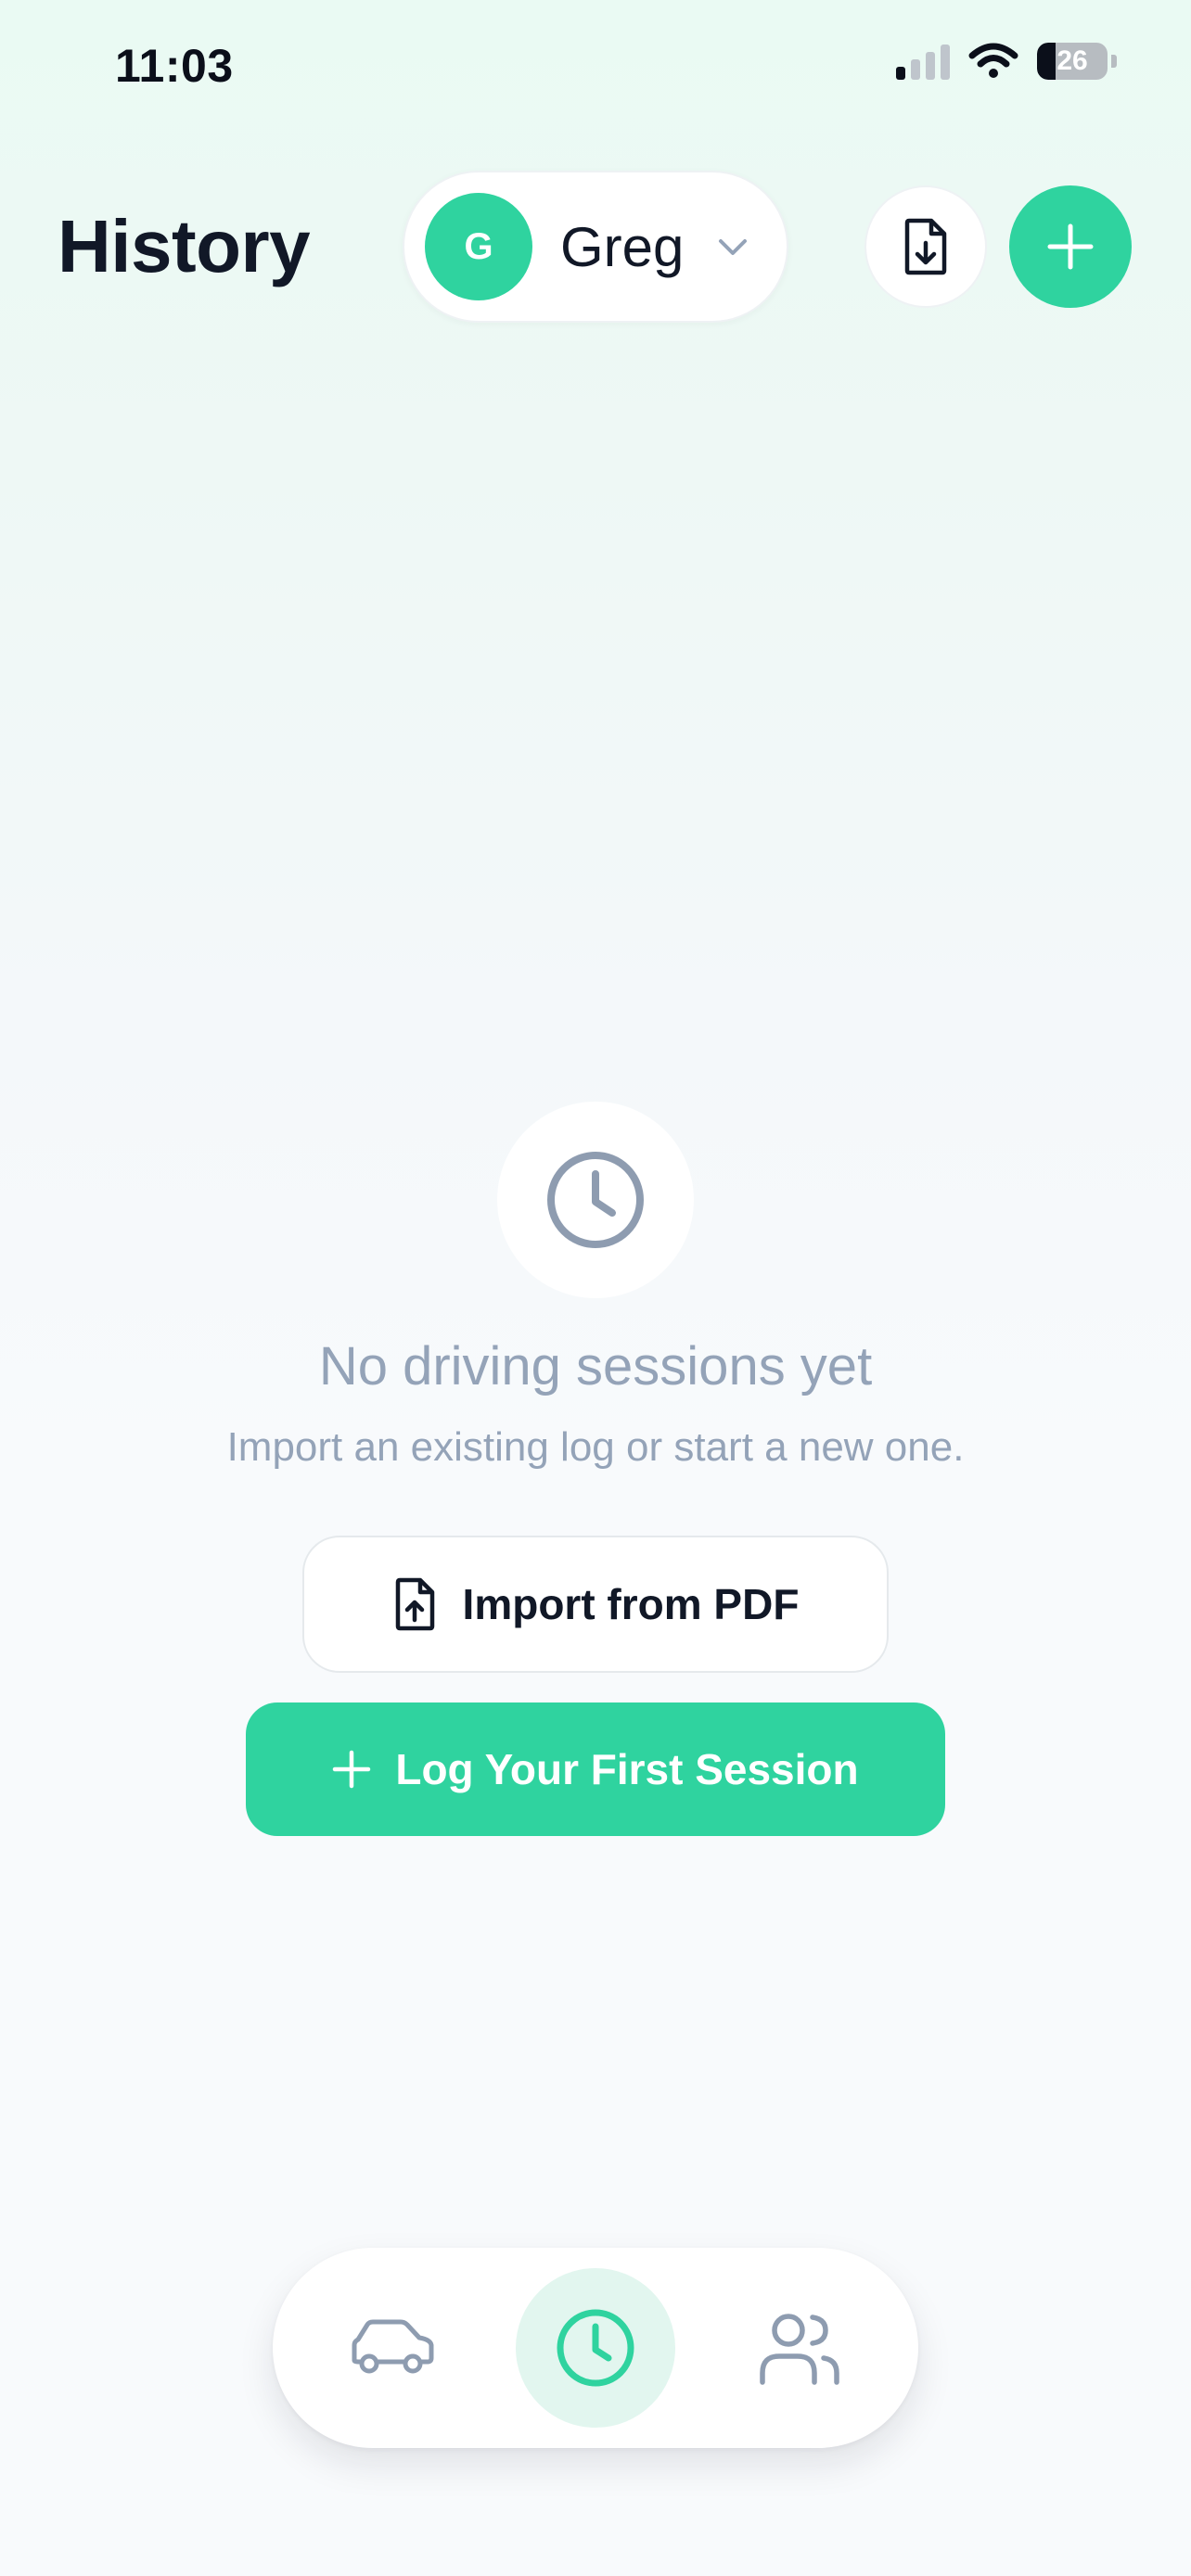 The width and height of the screenshot is (1191, 2576). I want to click on empty-state-title: No driving sessions yet, so click(595, 1366).